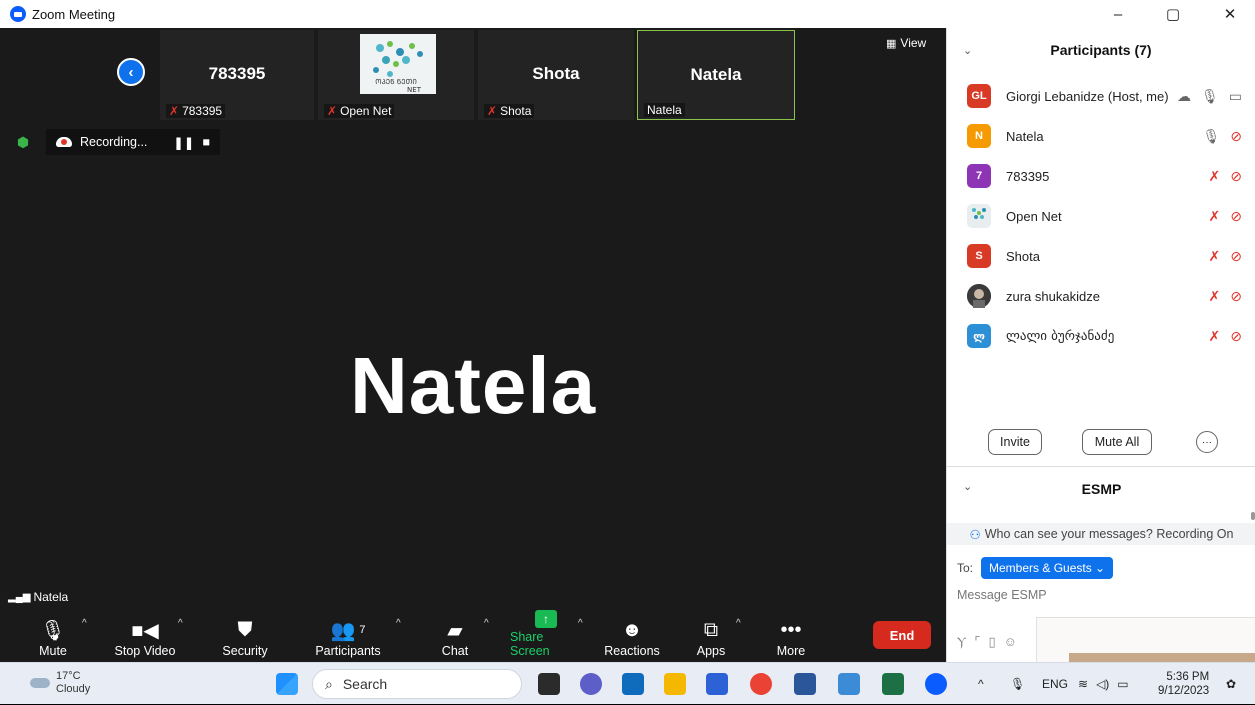 This screenshot has width=1255, height=705. Describe the element at coordinates (1101, 216) in the screenshot. I see `participant-row: Open Net ✗ ⊘` at that location.